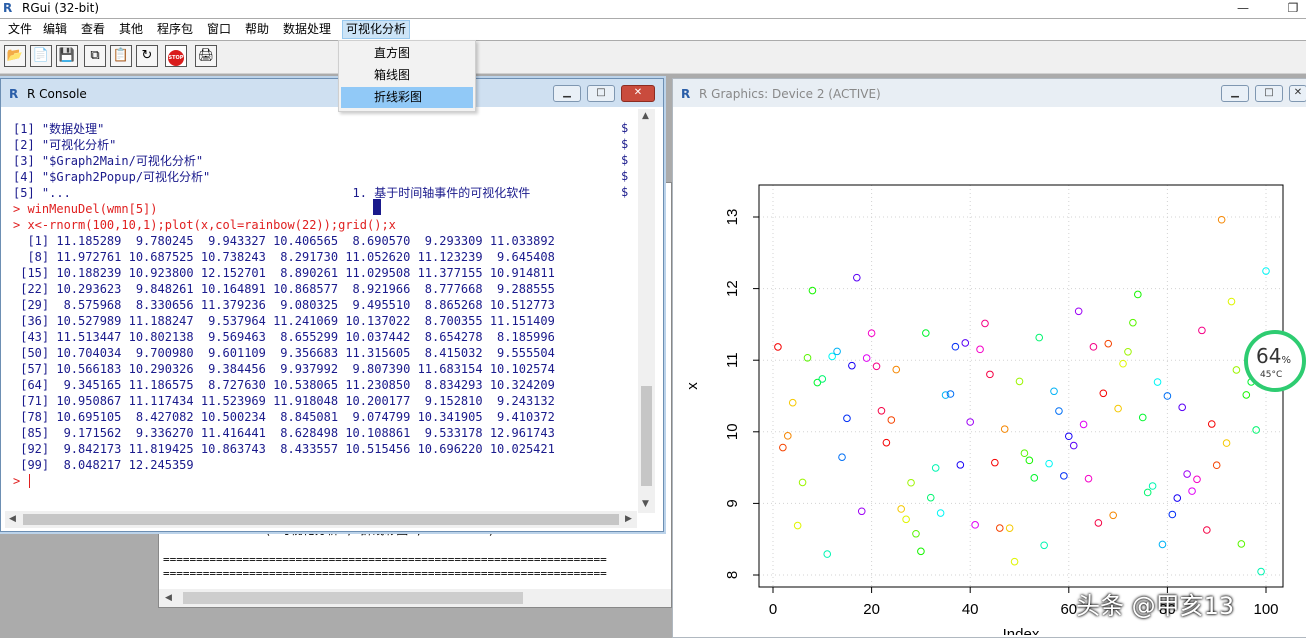  I want to click on badge-temperature: 45°C, so click(1271, 375).